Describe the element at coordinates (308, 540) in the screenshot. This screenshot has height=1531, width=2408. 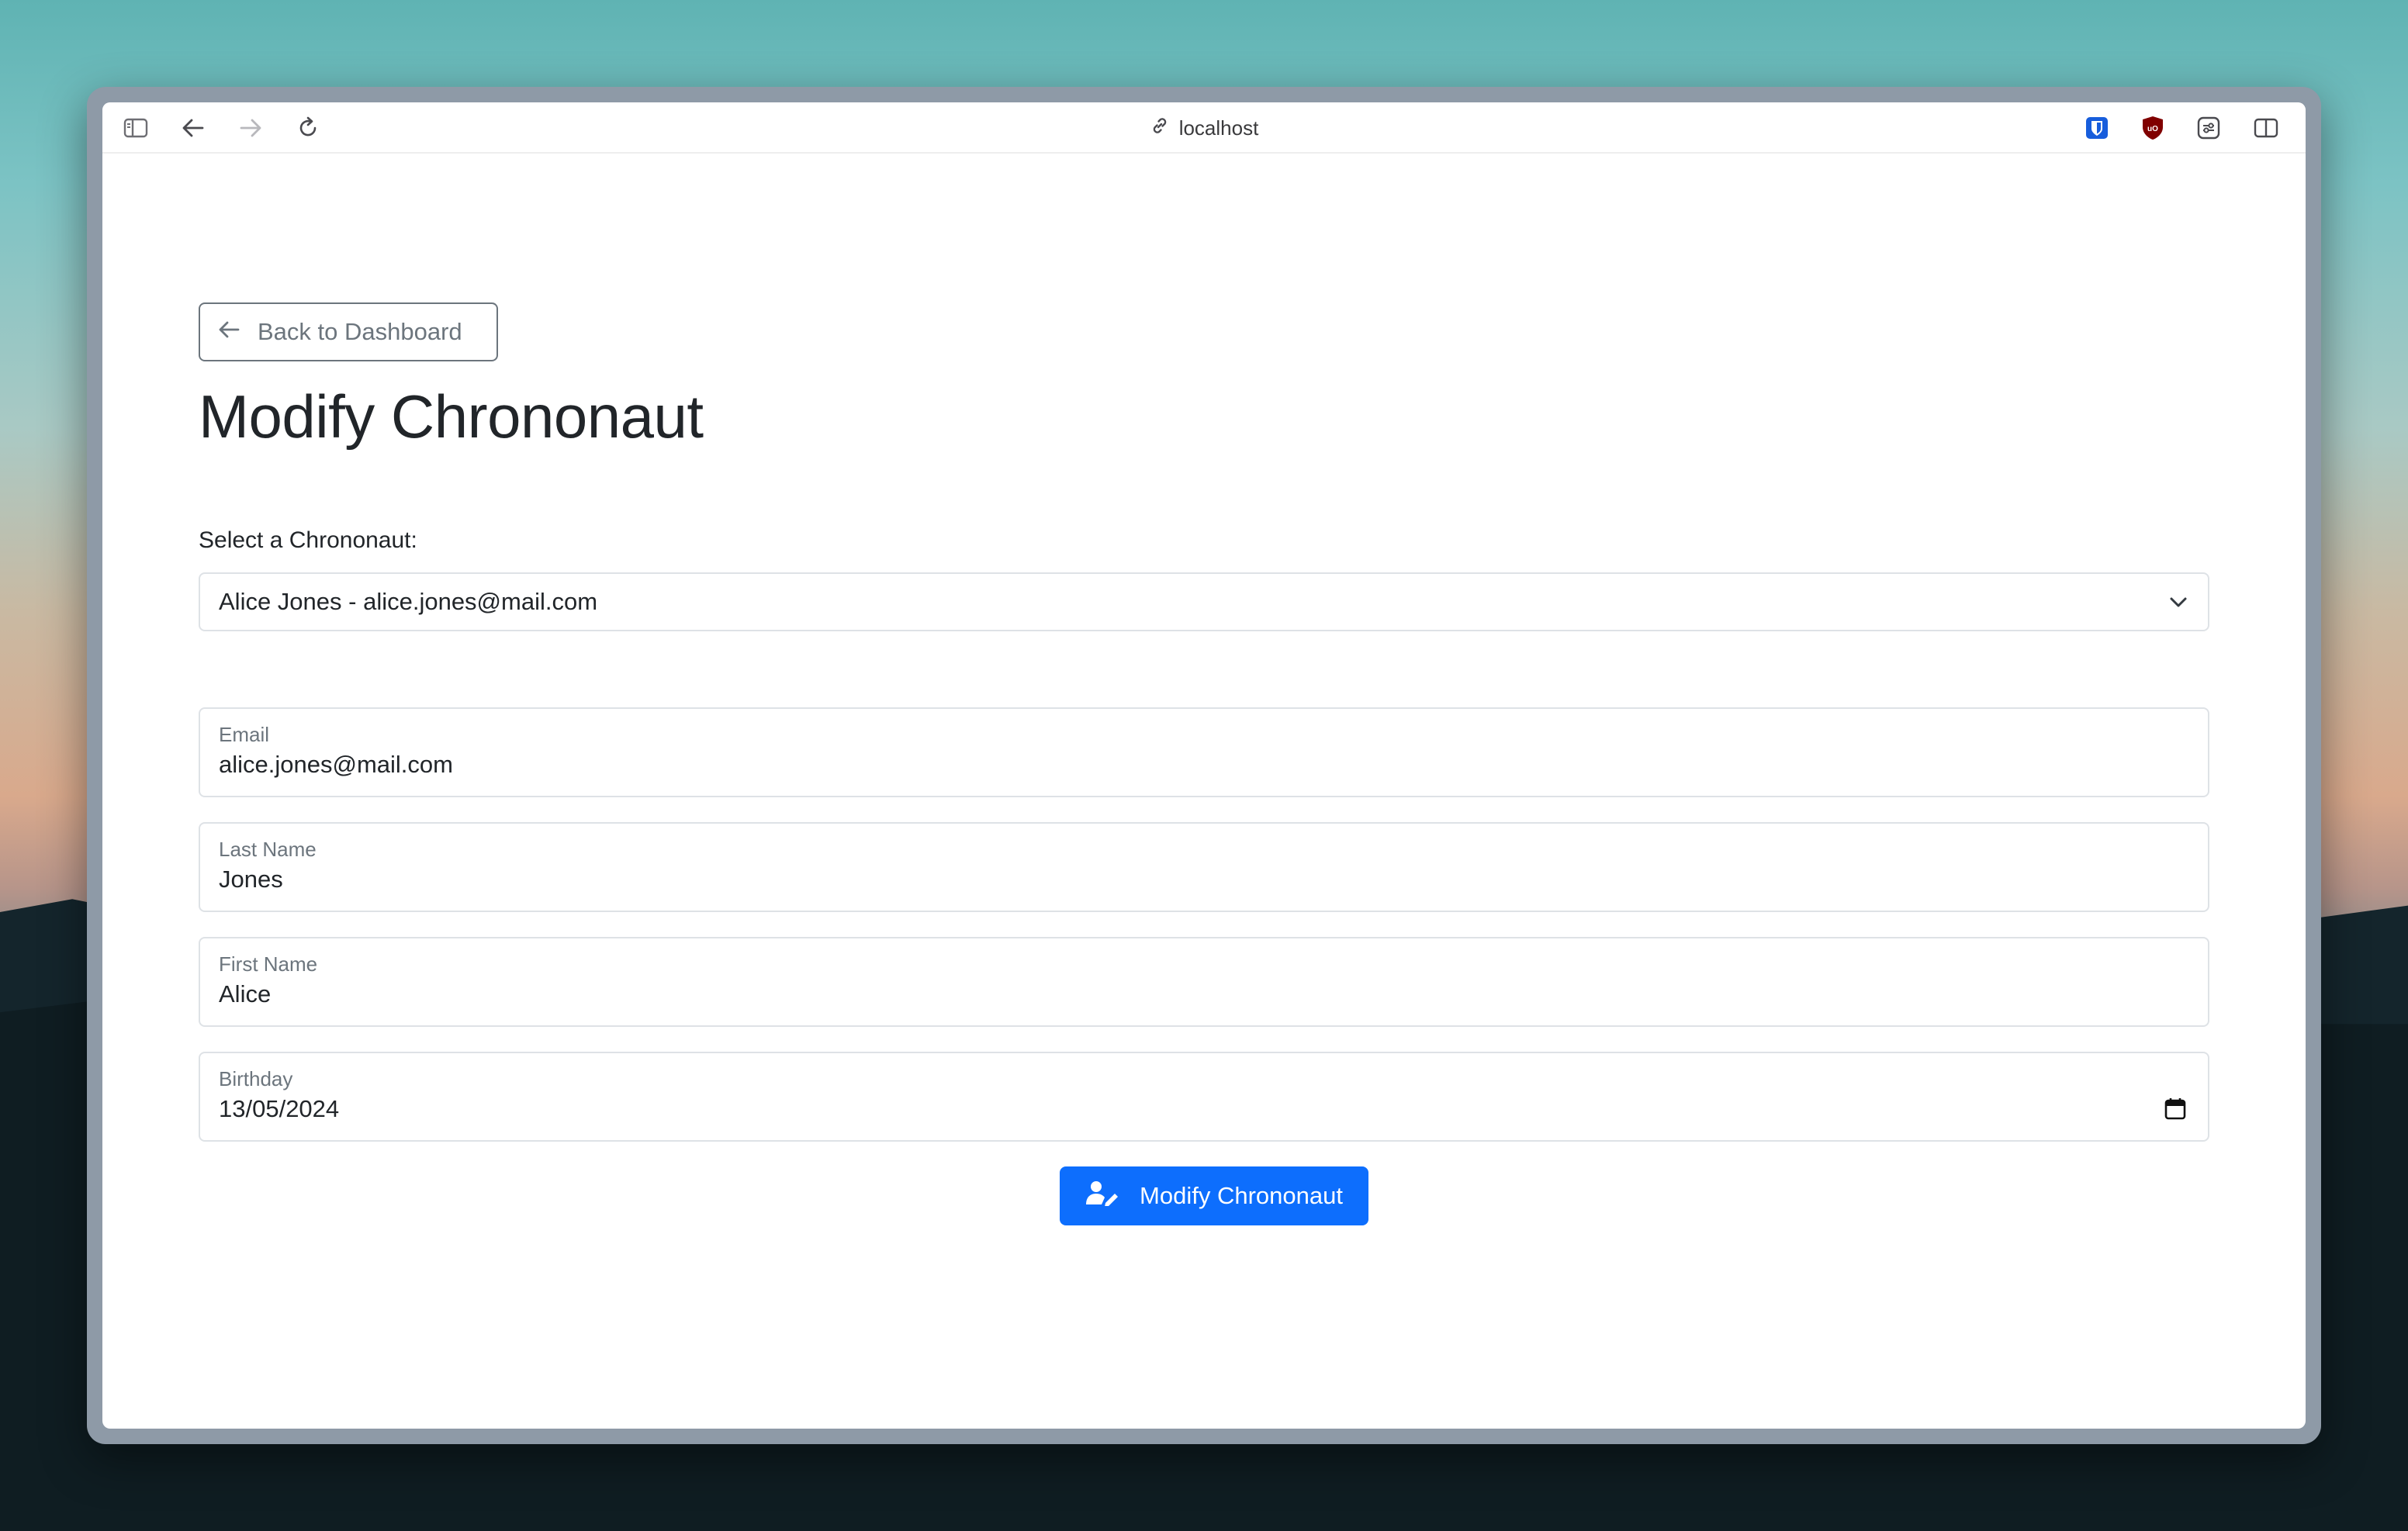
I see `select-label: Select a Chrononaut:` at that location.